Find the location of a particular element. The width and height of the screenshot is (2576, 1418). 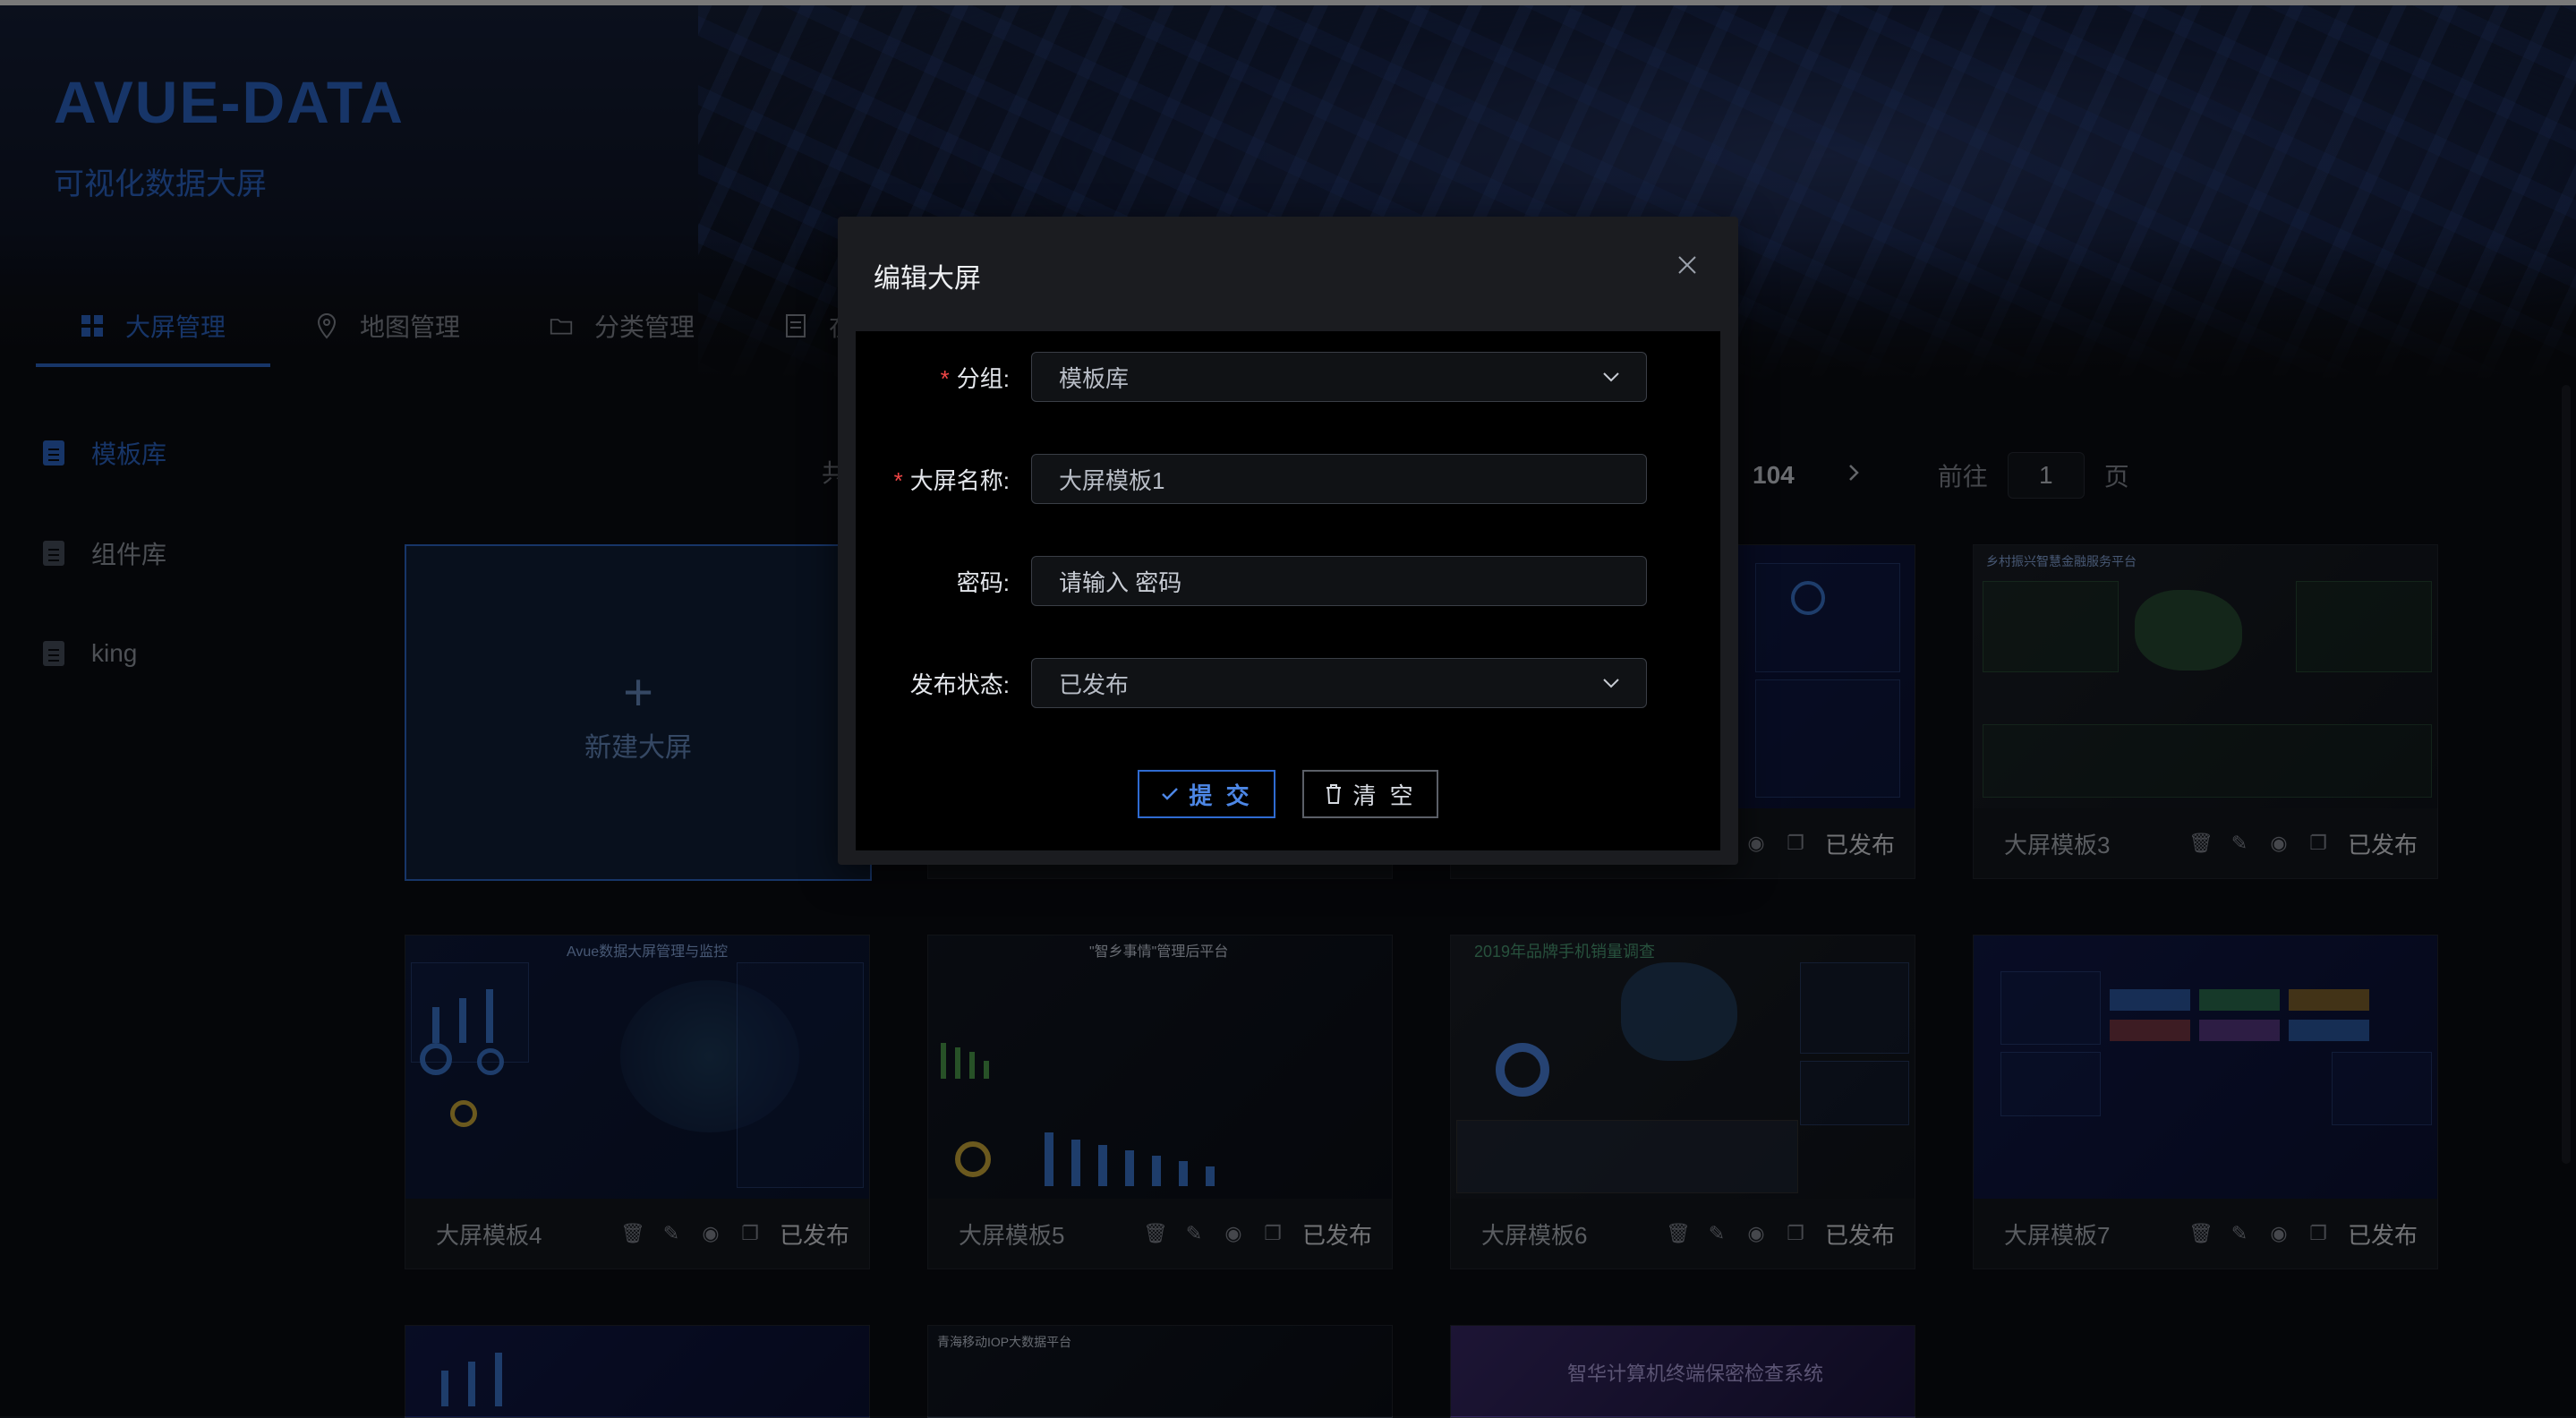

clear-button: 清 空 is located at coordinates (1370, 794).